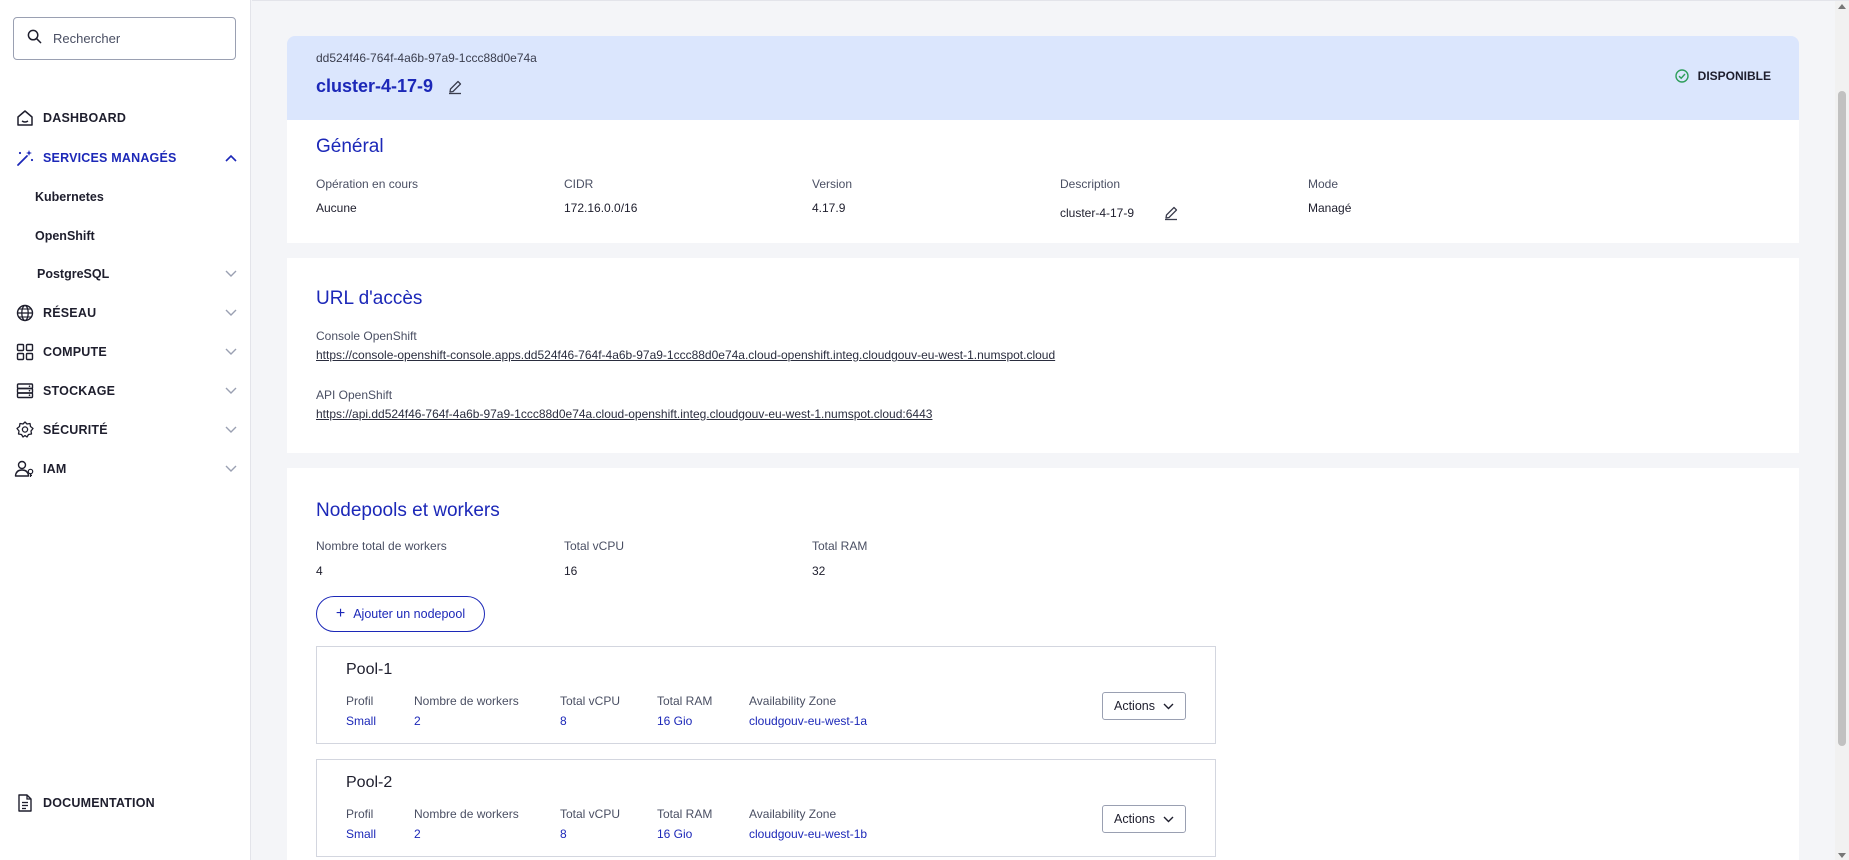 This screenshot has width=1849, height=860. Describe the element at coordinates (340, 613) in the screenshot. I see `plus-icon: +` at that location.